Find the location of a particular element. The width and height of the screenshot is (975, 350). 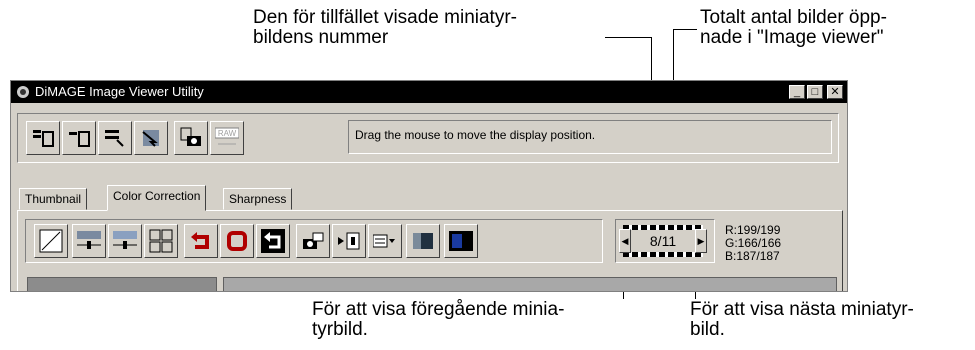

apply-button is located at coordinates (349, 241).